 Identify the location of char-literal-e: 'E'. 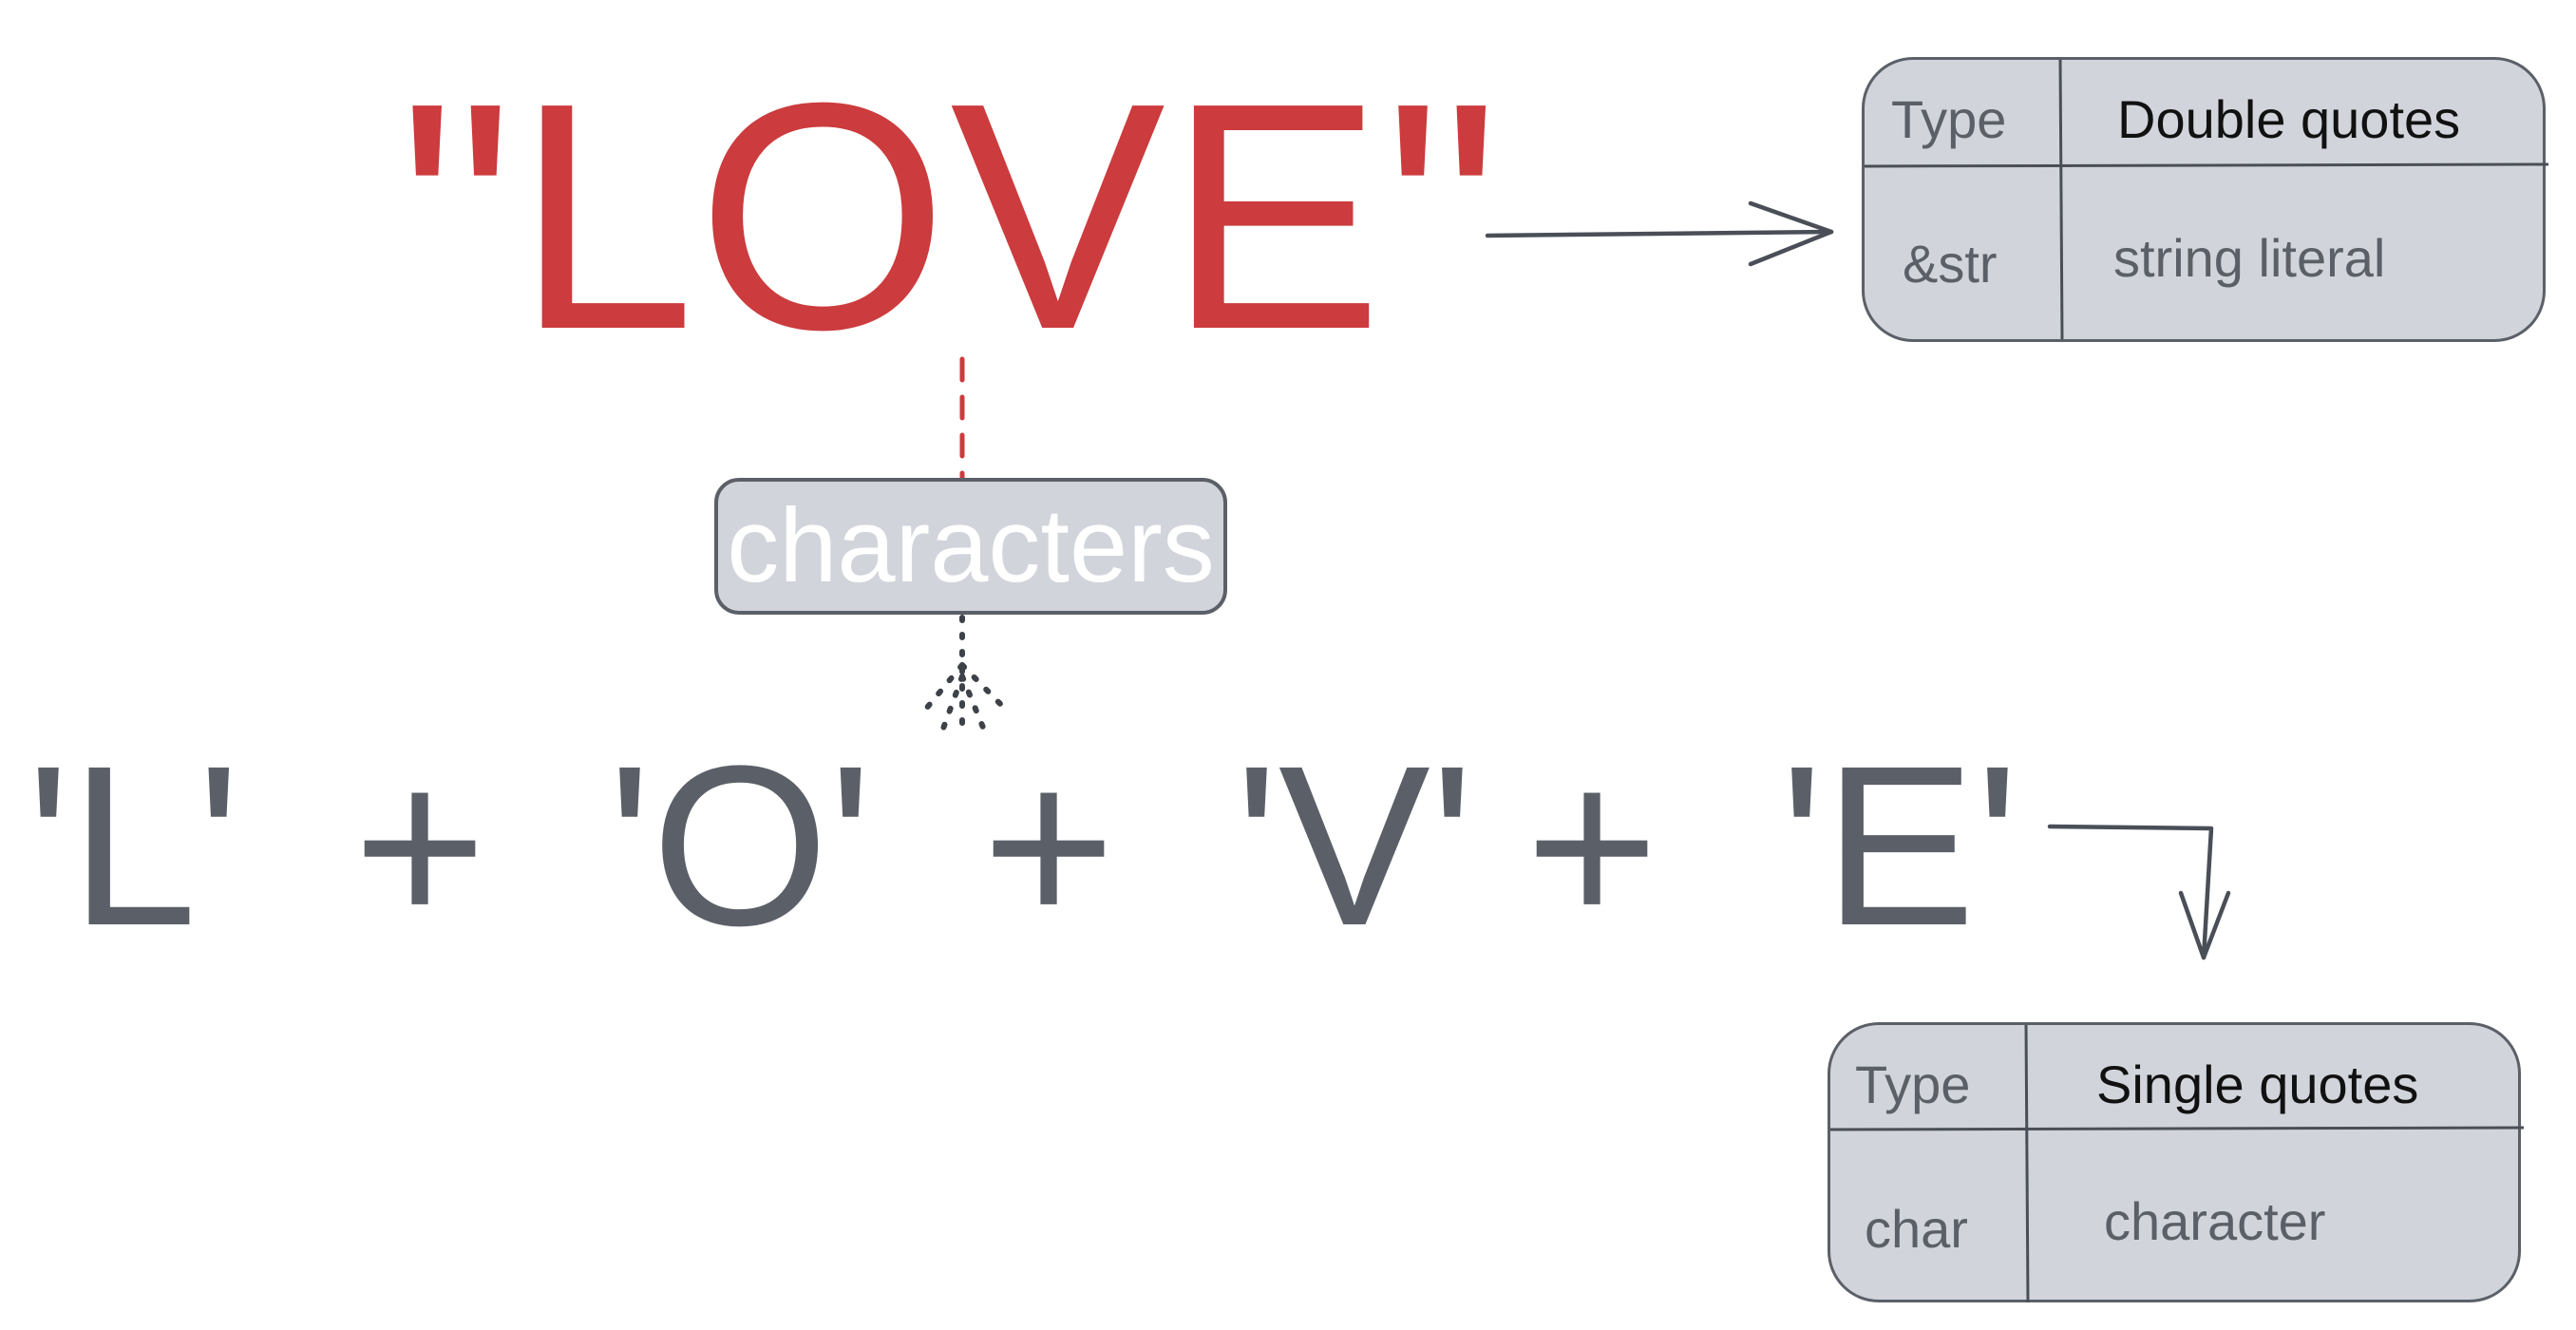
(1899, 845).